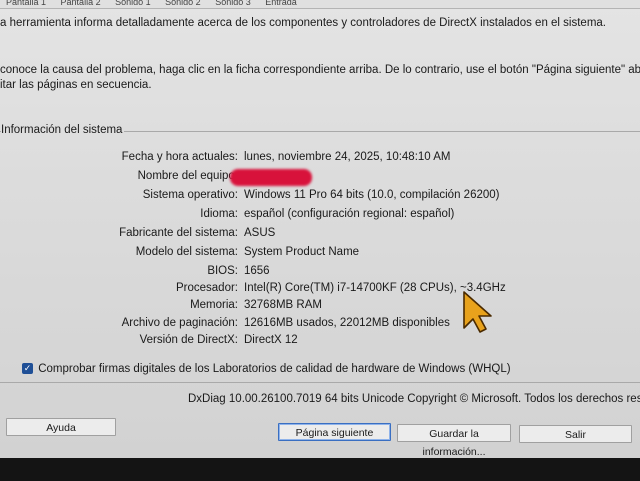 Image resolution: width=640 pixels, height=481 pixels. What do you see at coordinates (320, 176) in the screenshot?
I see `row-nombre-equipo: Nombre del equipo:` at bounding box center [320, 176].